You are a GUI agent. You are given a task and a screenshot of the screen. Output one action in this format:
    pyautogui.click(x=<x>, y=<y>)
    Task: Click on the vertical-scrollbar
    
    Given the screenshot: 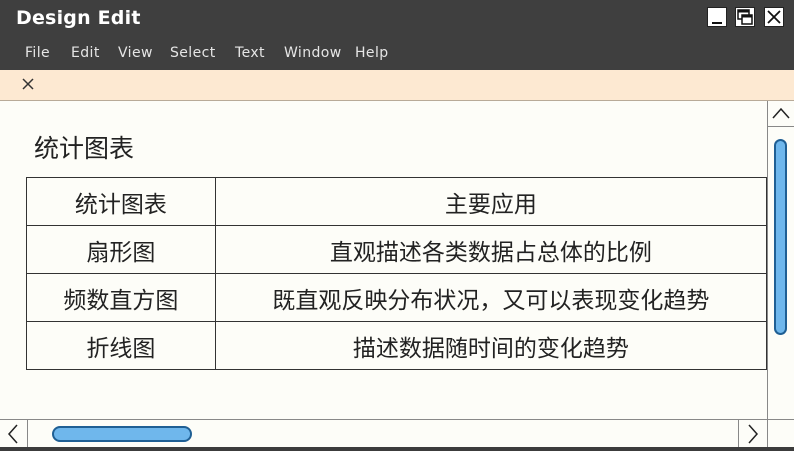 What is the action you would take?
    pyautogui.click(x=780, y=260)
    